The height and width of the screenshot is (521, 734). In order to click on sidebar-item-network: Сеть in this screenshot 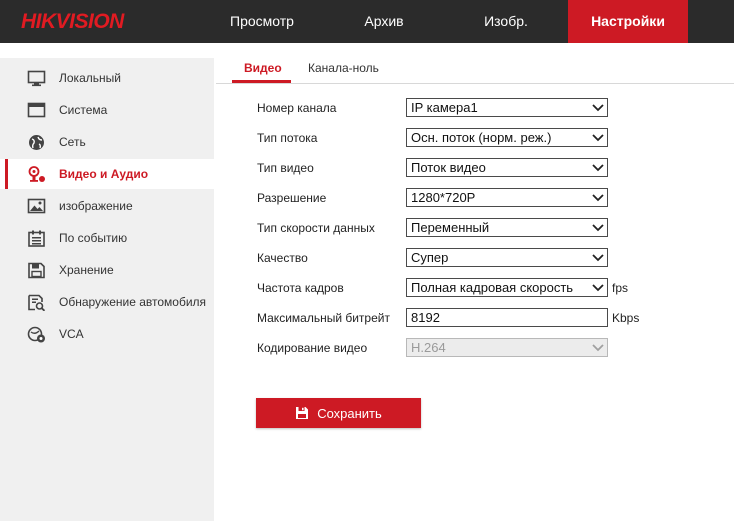, I will do `click(107, 142)`.